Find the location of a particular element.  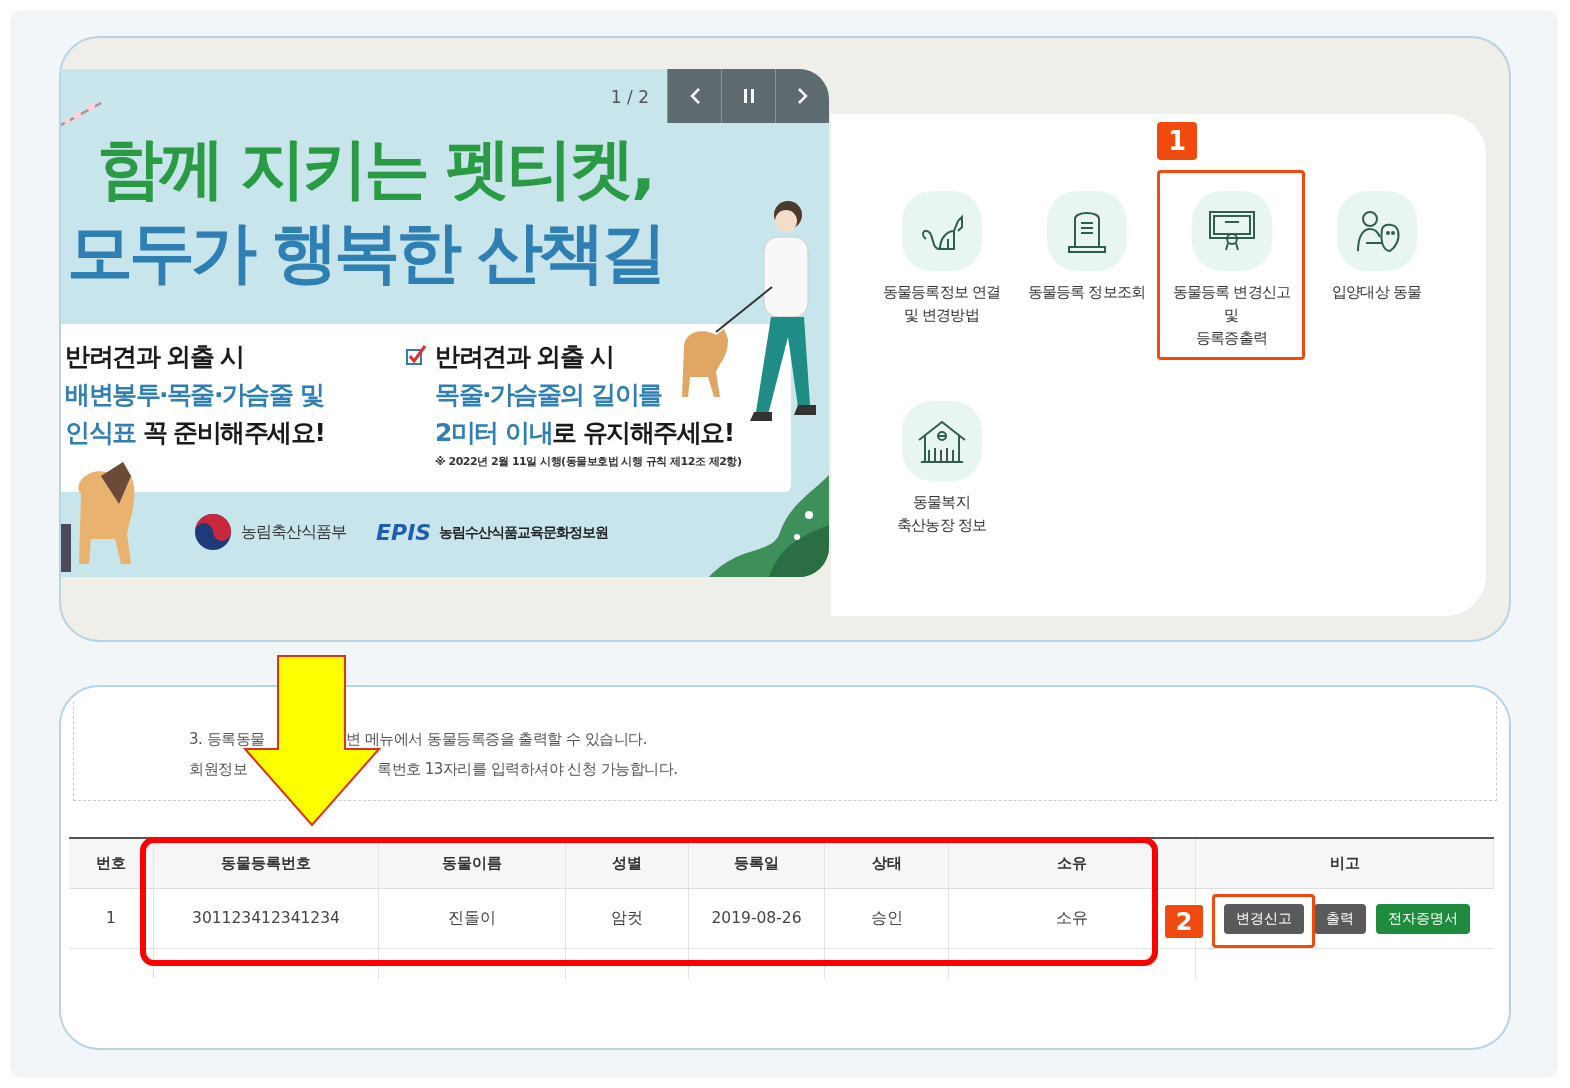

column-header: 등록일 is located at coordinates (757, 863).